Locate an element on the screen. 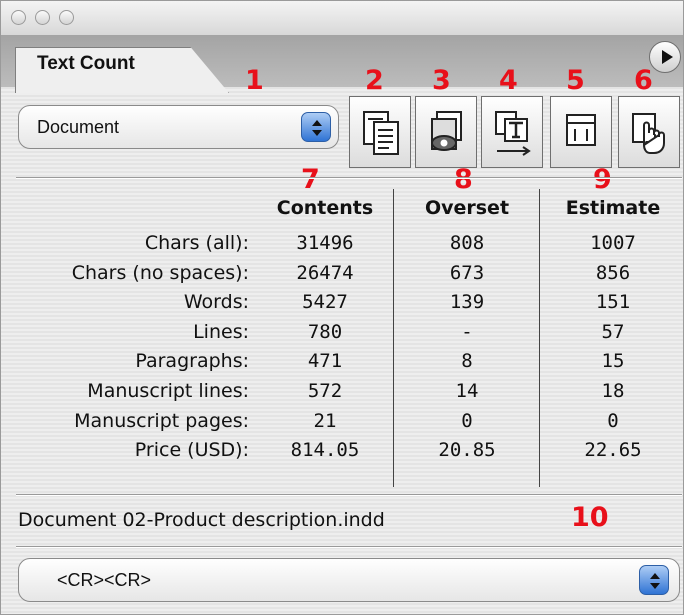  row-label: Chars (all): is located at coordinates (196, 243).